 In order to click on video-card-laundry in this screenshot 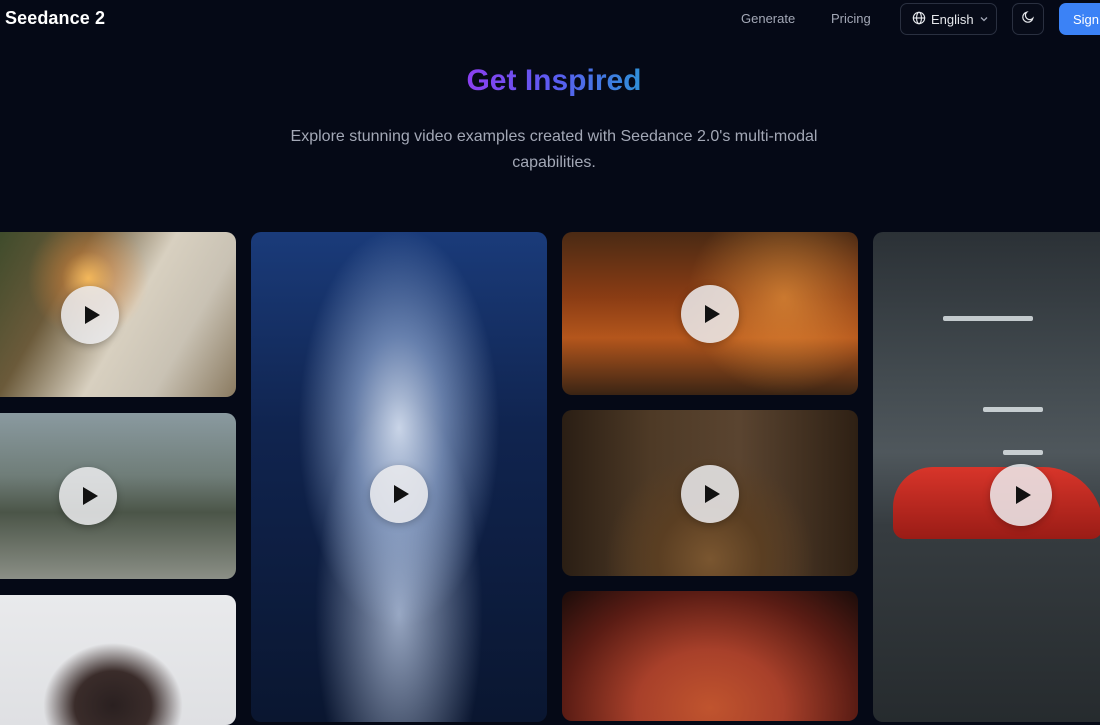, I will do `click(118, 314)`.